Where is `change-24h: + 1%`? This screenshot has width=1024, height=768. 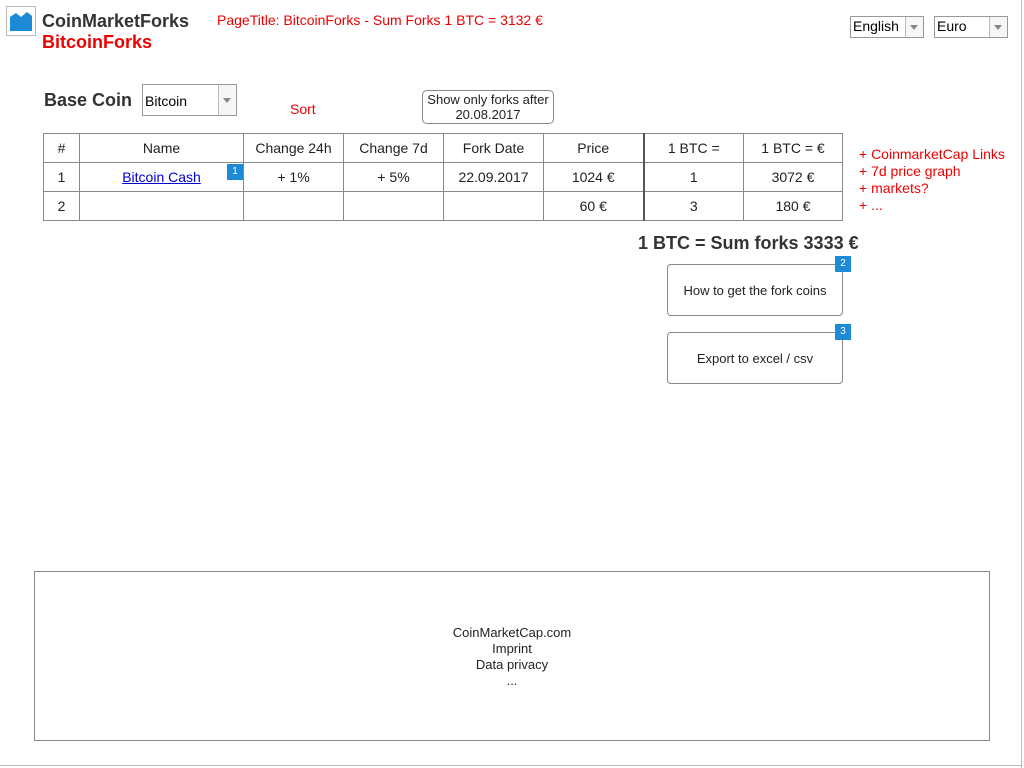
change-24h: + 1% is located at coordinates (293, 177).